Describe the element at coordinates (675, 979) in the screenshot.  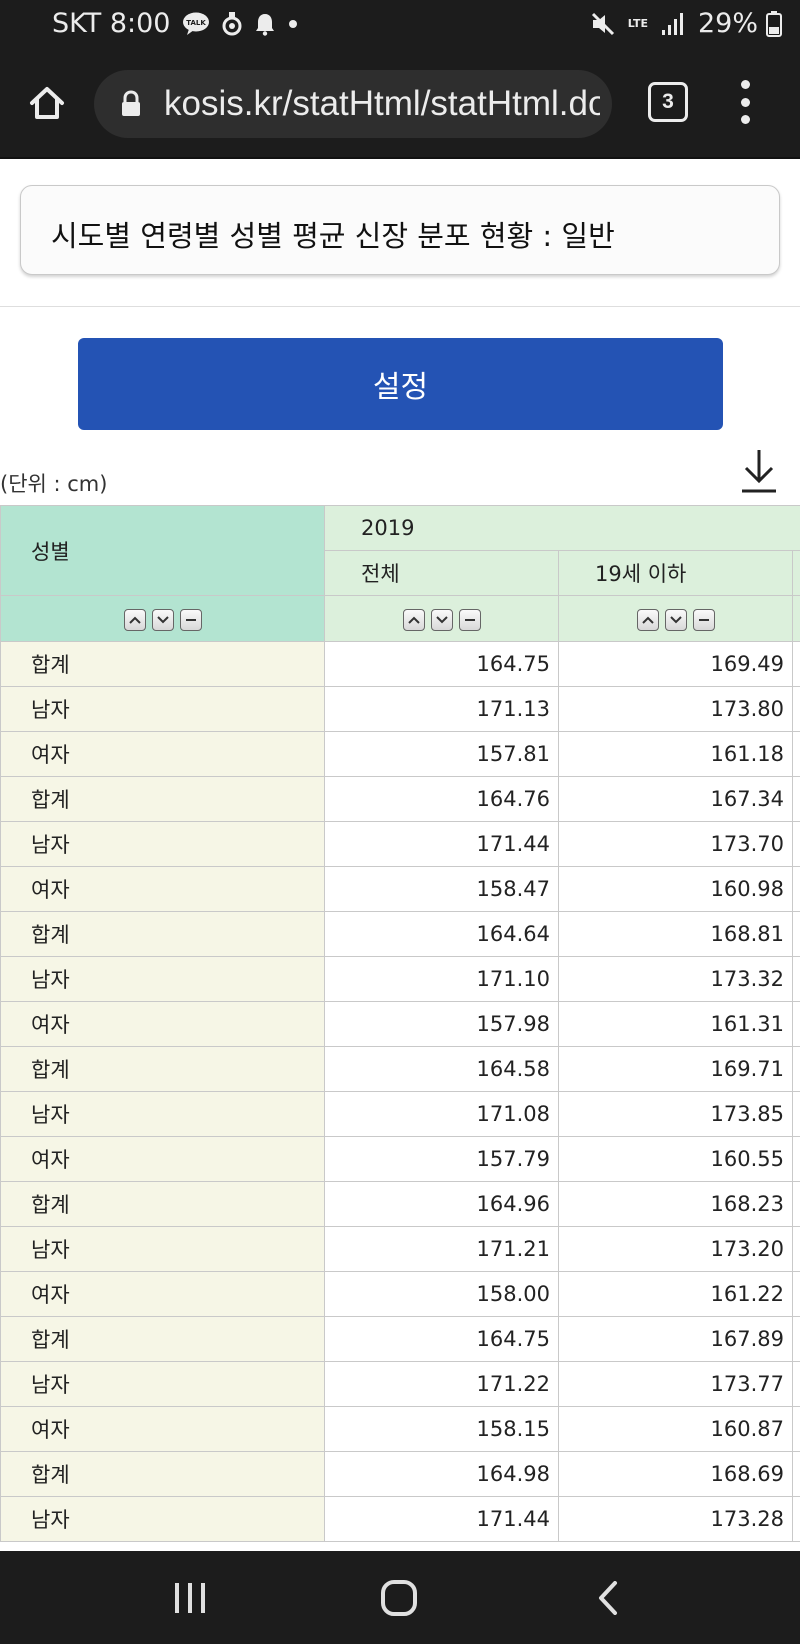
I see `value-cell: 173.32` at that location.